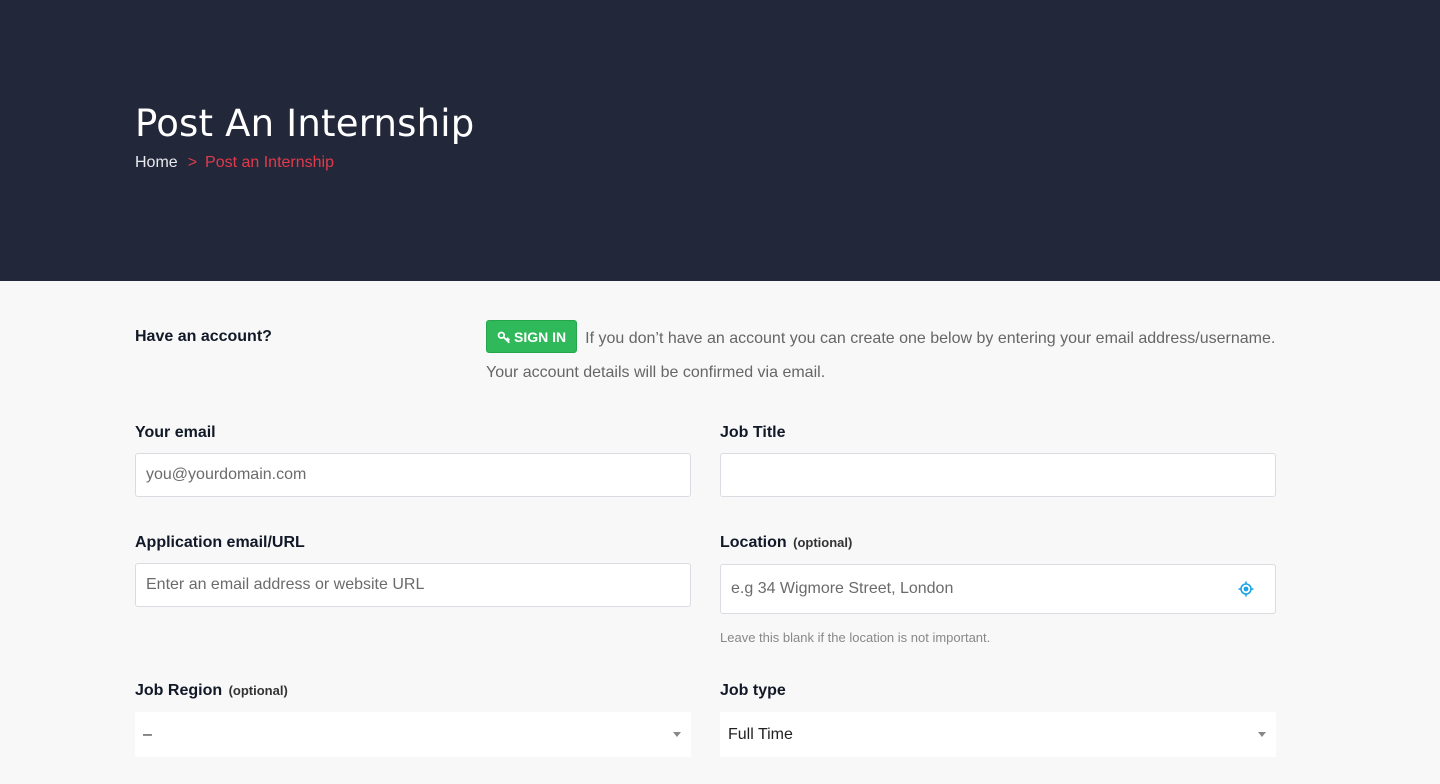  What do you see at coordinates (823, 542) in the screenshot?
I see `location-optional-tag: (optional)` at bounding box center [823, 542].